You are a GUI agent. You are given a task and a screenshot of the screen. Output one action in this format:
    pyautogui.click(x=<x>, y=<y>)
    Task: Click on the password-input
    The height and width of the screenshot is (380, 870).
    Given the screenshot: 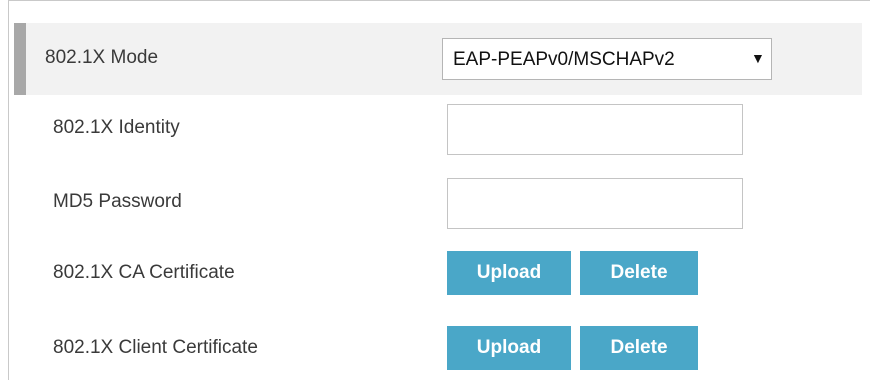 What is the action you would take?
    pyautogui.click(x=595, y=203)
    